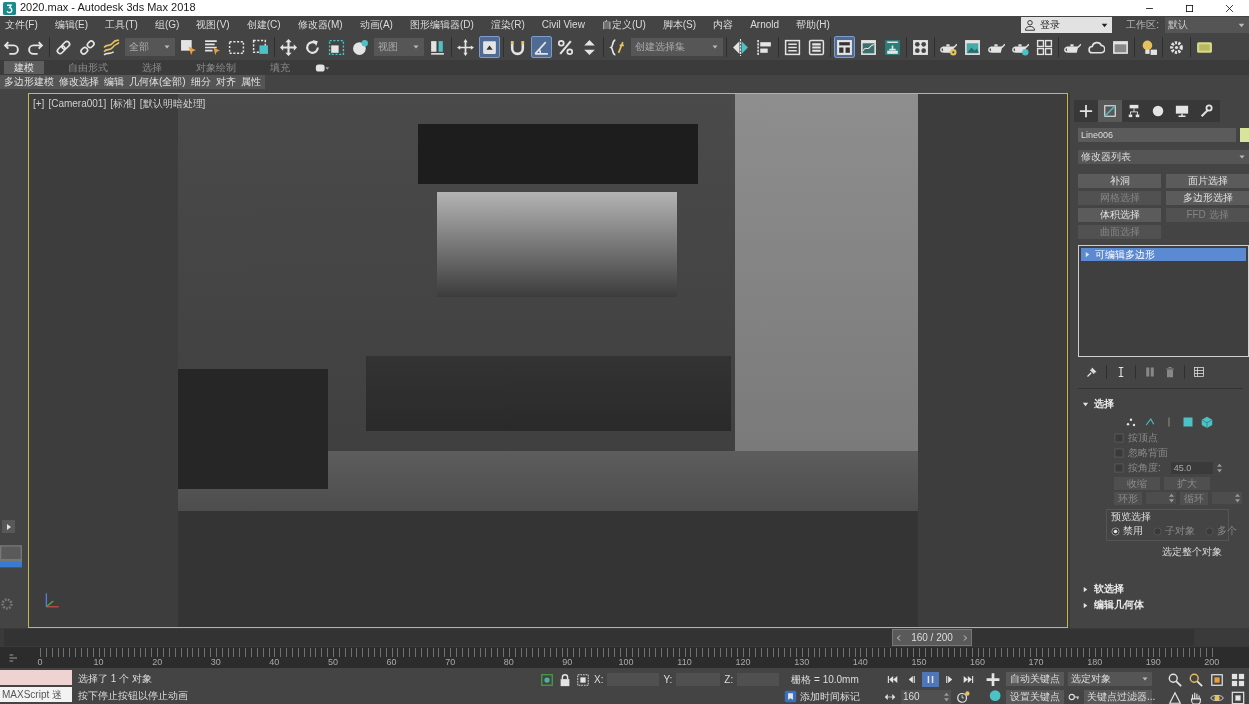  I want to click on square-triangle-button, so click(489, 47).